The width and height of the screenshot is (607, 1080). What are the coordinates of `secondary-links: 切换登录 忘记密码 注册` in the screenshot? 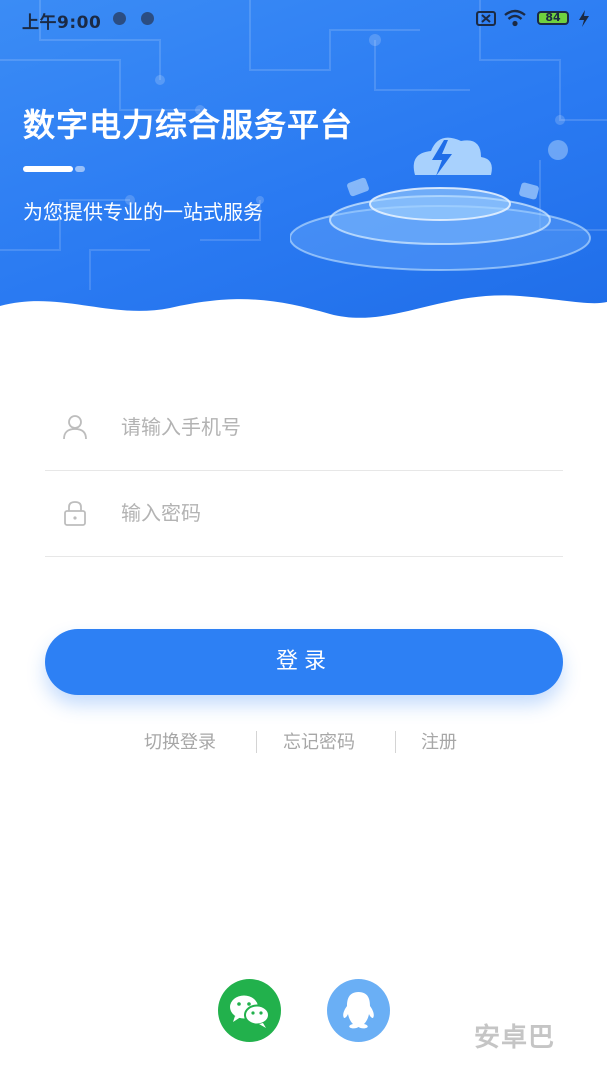 It's located at (303, 742).